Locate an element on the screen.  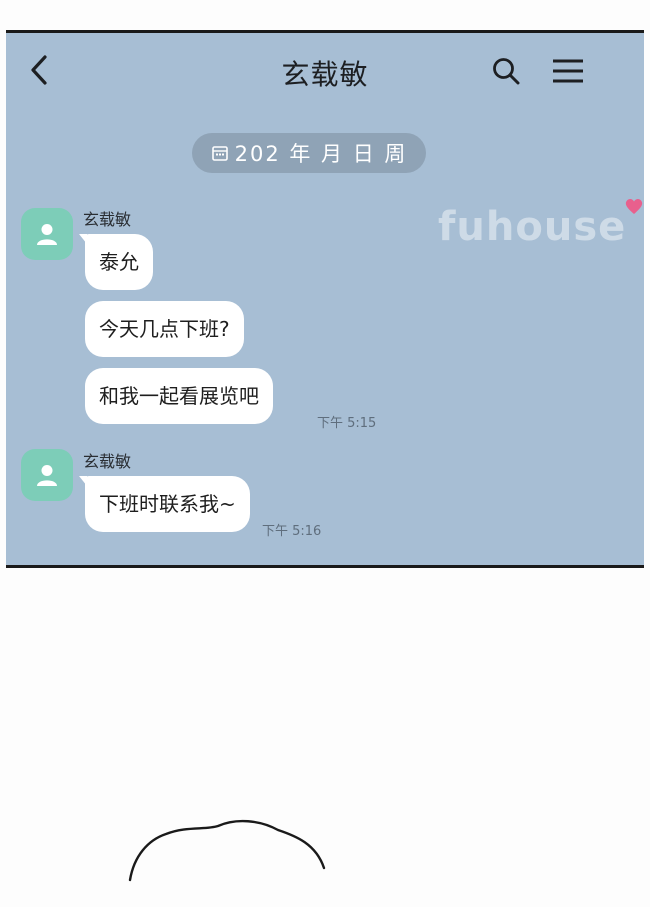
chat-header: 玄载敏 is located at coordinates (325, 72).